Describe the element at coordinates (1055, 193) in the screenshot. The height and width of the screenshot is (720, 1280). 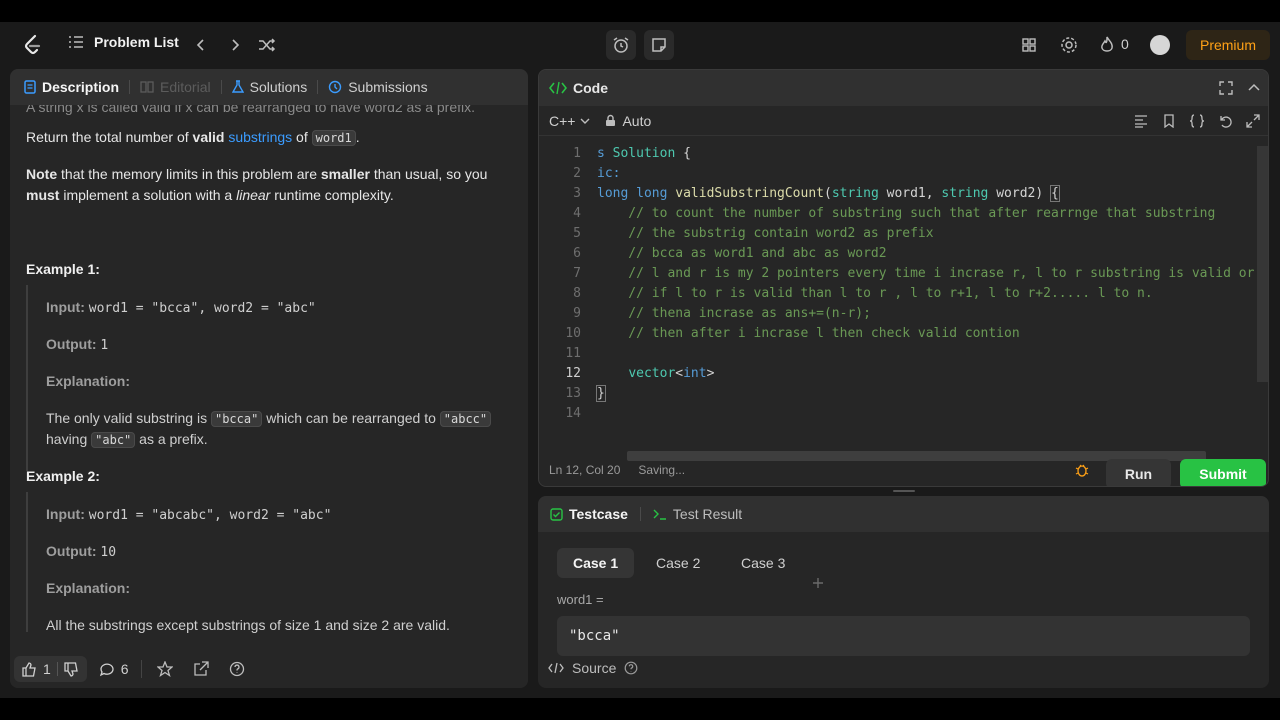
I see `bracket-match: {` at that location.